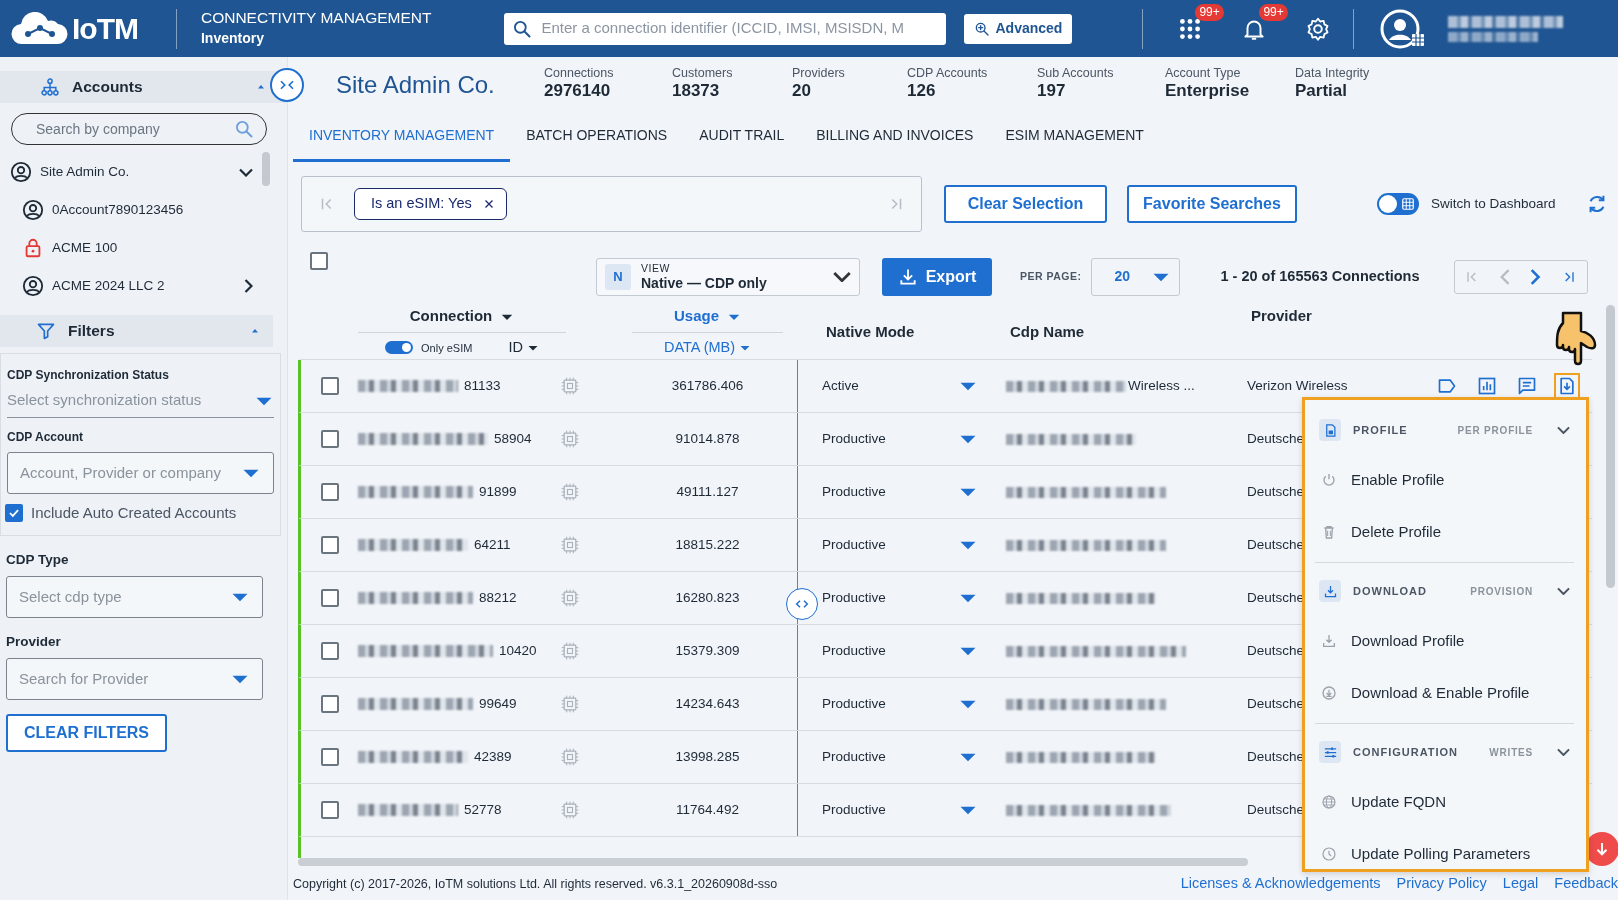 This screenshot has height=900, width=1618. What do you see at coordinates (708, 386) in the screenshot?
I see `usage-value: 361786.406` at bounding box center [708, 386].